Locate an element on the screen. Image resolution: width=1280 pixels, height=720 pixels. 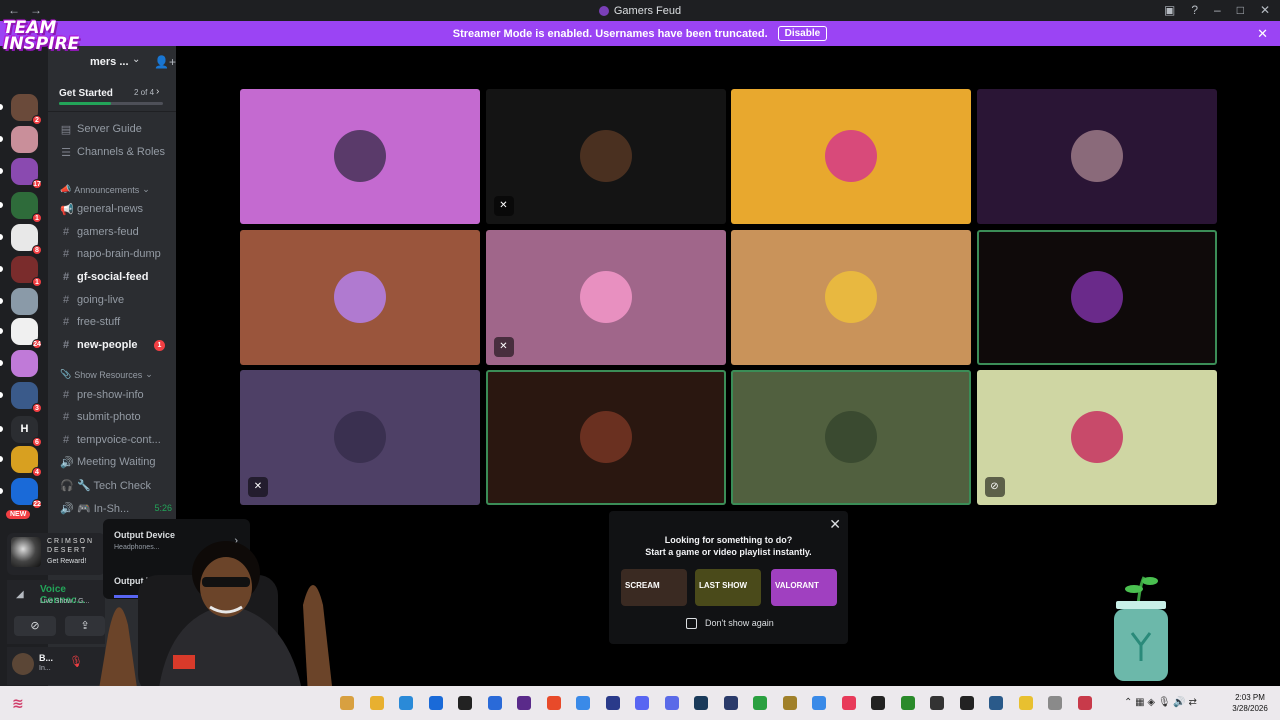
start-icon: ≋ is located at coordinates (18, 703).